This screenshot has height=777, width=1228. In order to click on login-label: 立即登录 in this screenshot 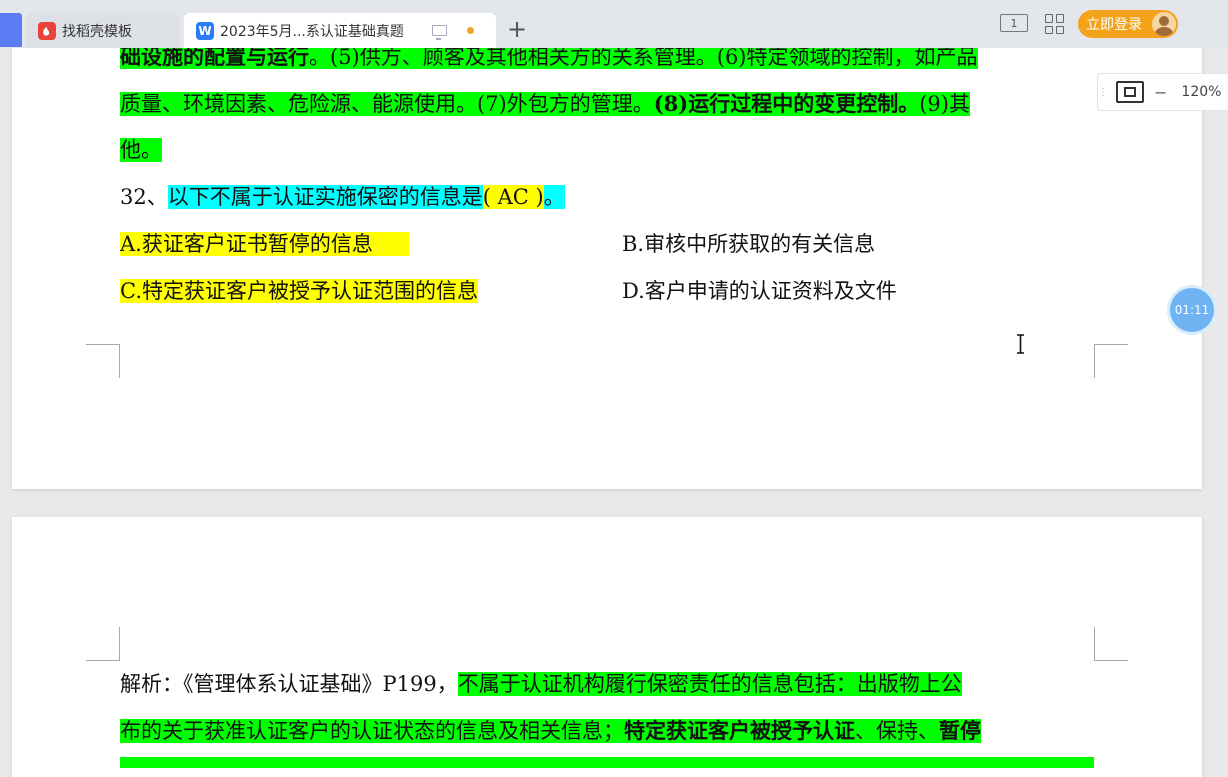, I will do `click(1114, 25)`.